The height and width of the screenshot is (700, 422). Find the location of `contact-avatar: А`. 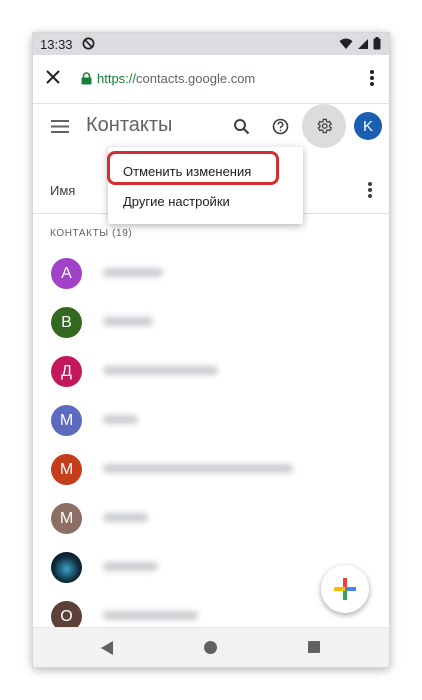

contact-avatar: А is located at coordinates (66, 273).